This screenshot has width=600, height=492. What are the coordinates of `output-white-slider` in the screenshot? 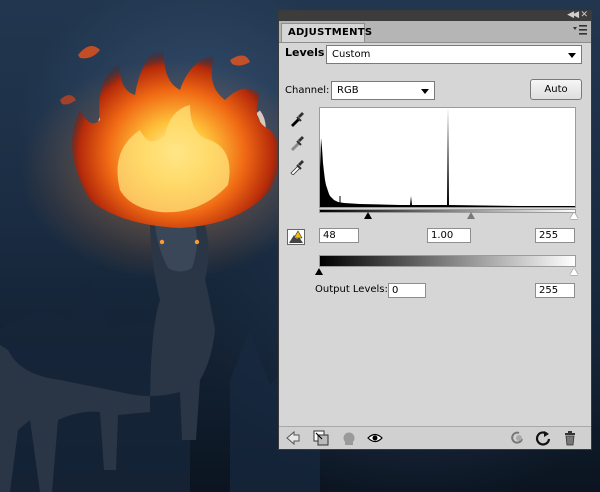 It's located at (574, 271).